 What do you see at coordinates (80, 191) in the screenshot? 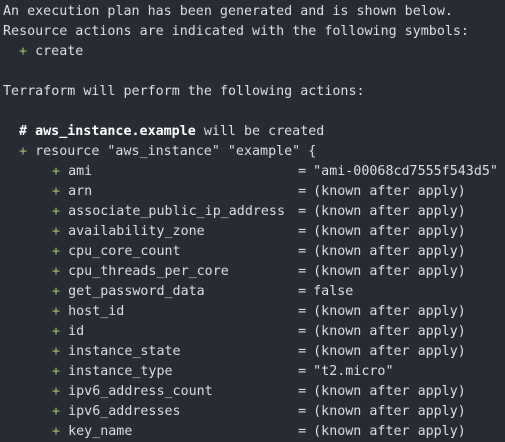
I see `attribute-name: arn` at bounding box center [80, 191].